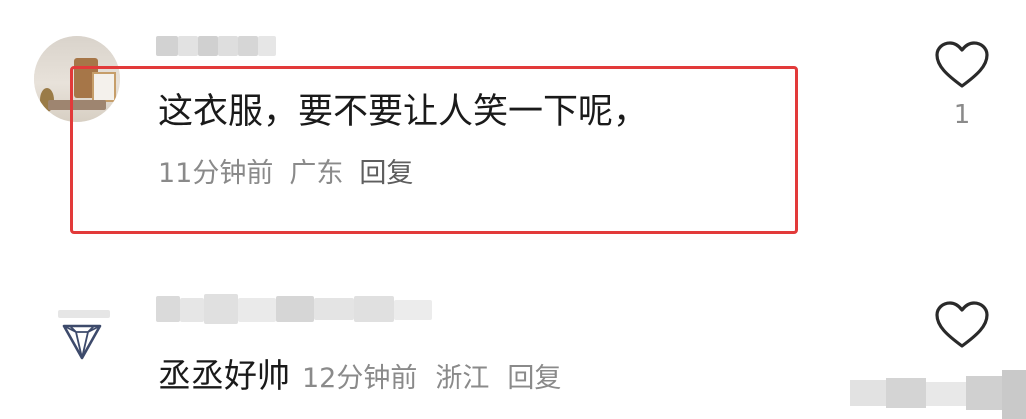 The width and height of the screenshot is (1026, 419). I want to click on comment-time: 12分钟前, so click(360, 378).